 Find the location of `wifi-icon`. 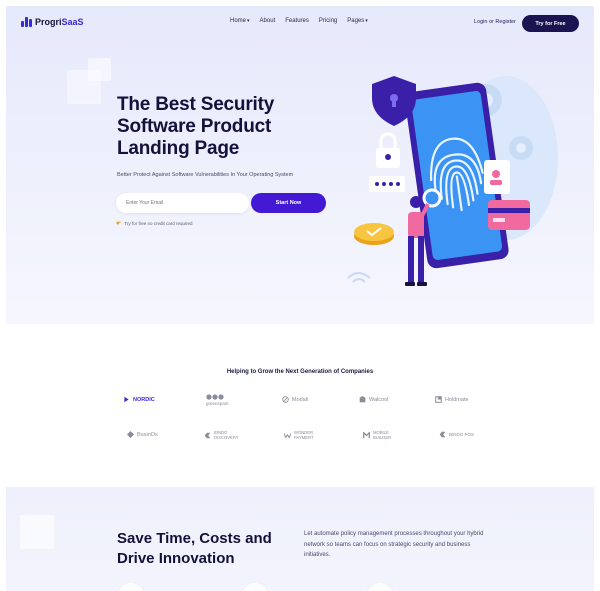

wifi-icon is located at coordinates (359, 277).